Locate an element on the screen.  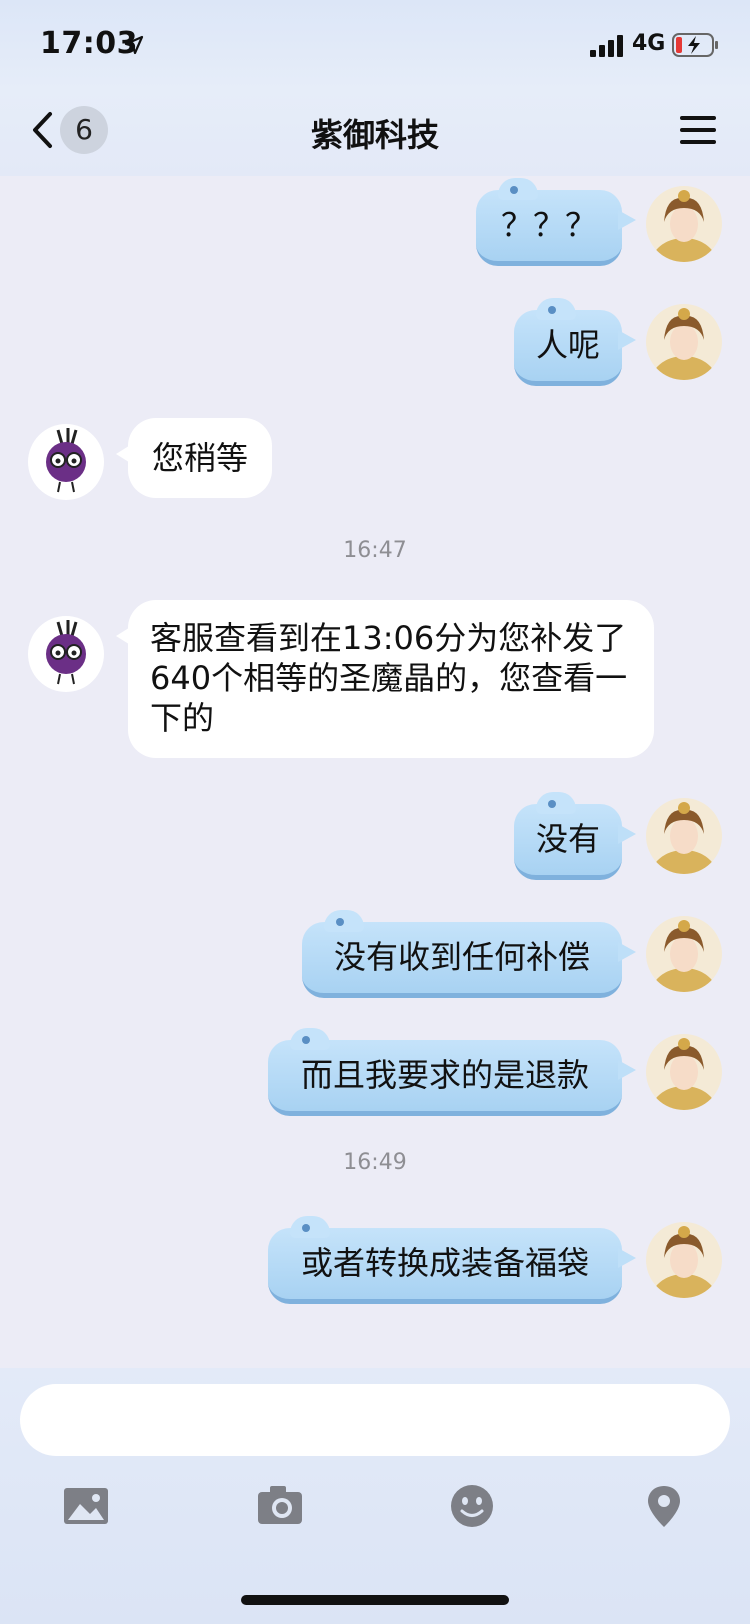
menu-icon is located at coordinates (698, 130).